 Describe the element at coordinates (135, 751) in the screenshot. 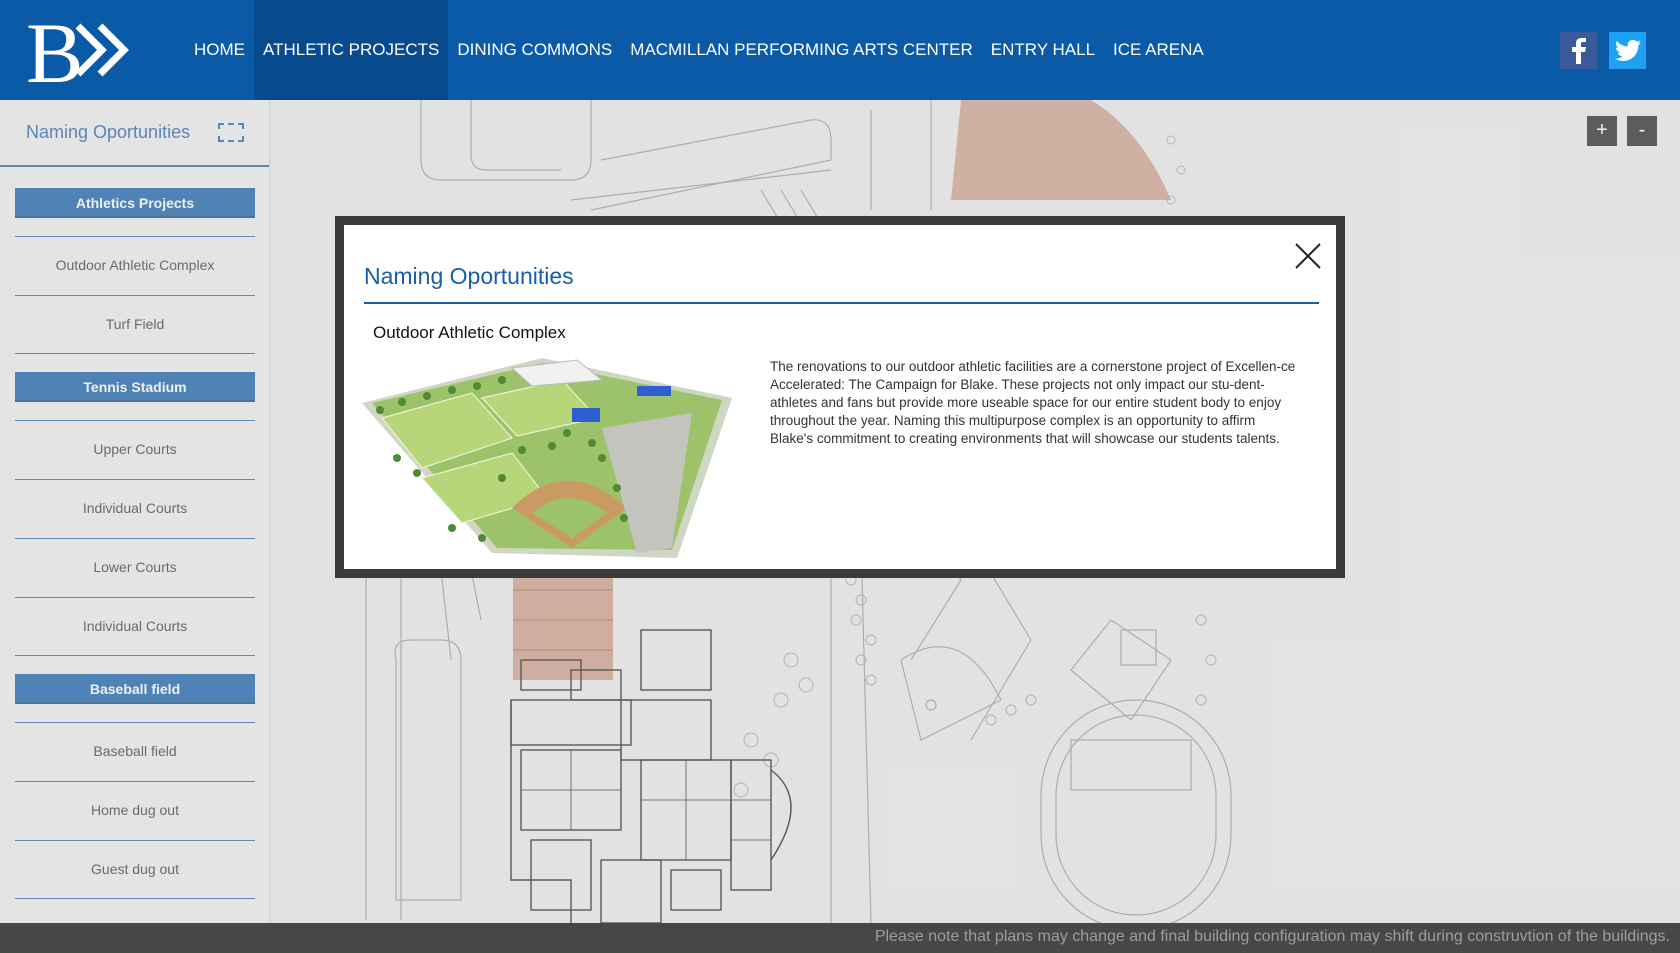

I see `sidebar-item-baseball-field: Baseball field` at that location.